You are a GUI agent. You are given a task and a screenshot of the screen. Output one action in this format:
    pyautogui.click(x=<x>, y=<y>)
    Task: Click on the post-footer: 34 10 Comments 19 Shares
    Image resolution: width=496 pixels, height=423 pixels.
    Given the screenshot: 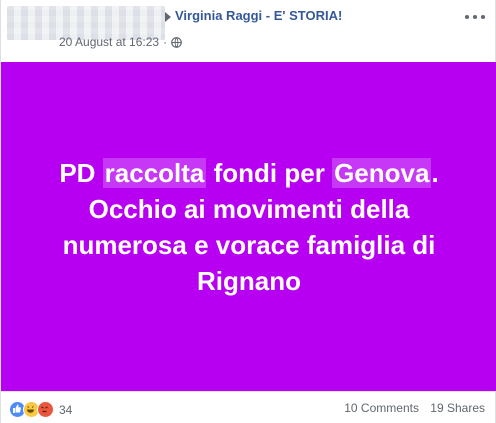 What is the action you would take?
    pyautogui.click(x=248, y=407)
    